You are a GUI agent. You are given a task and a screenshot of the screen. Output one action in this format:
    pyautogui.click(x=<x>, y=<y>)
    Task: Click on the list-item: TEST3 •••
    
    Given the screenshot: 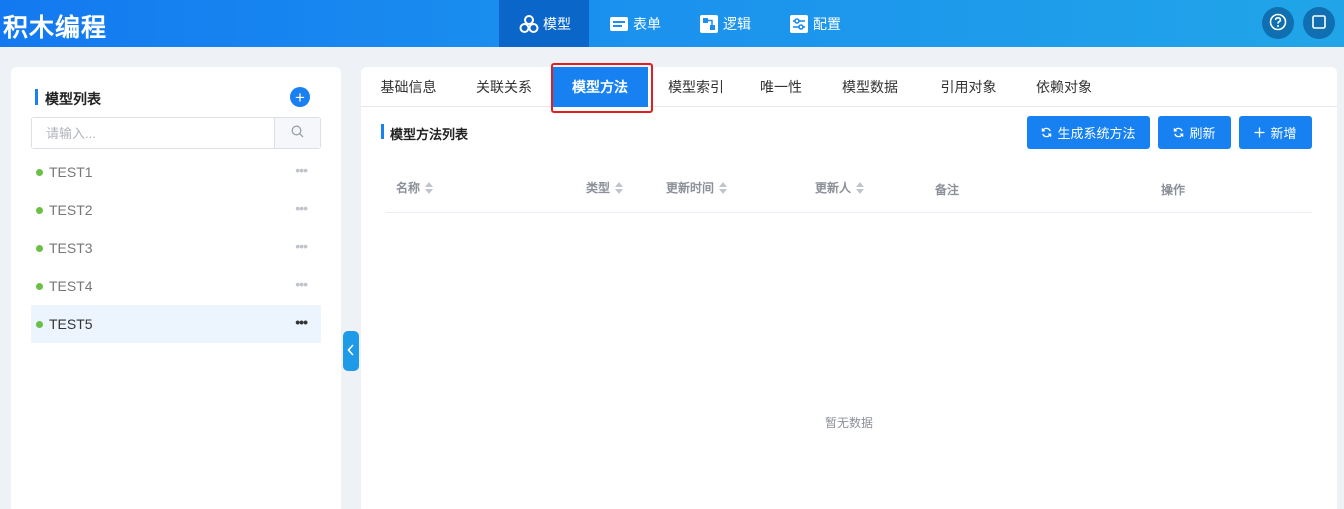 What is the action you would take?
    pyautogui.click(x=176, y=248)
    